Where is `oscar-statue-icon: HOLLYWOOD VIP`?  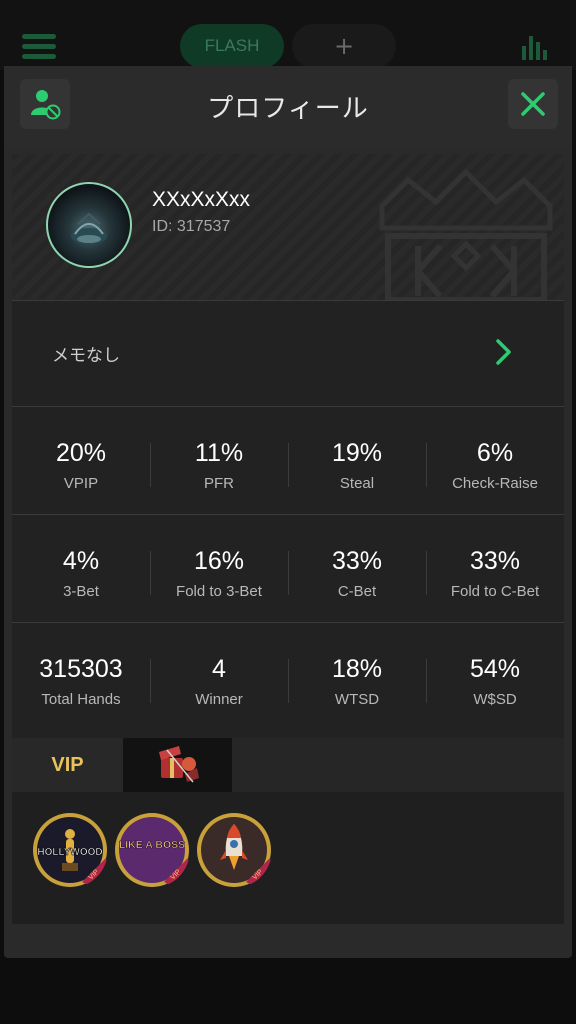
oscar-statue-icon: HOLLYWOOD VIP is located at coordinates (70, 850).